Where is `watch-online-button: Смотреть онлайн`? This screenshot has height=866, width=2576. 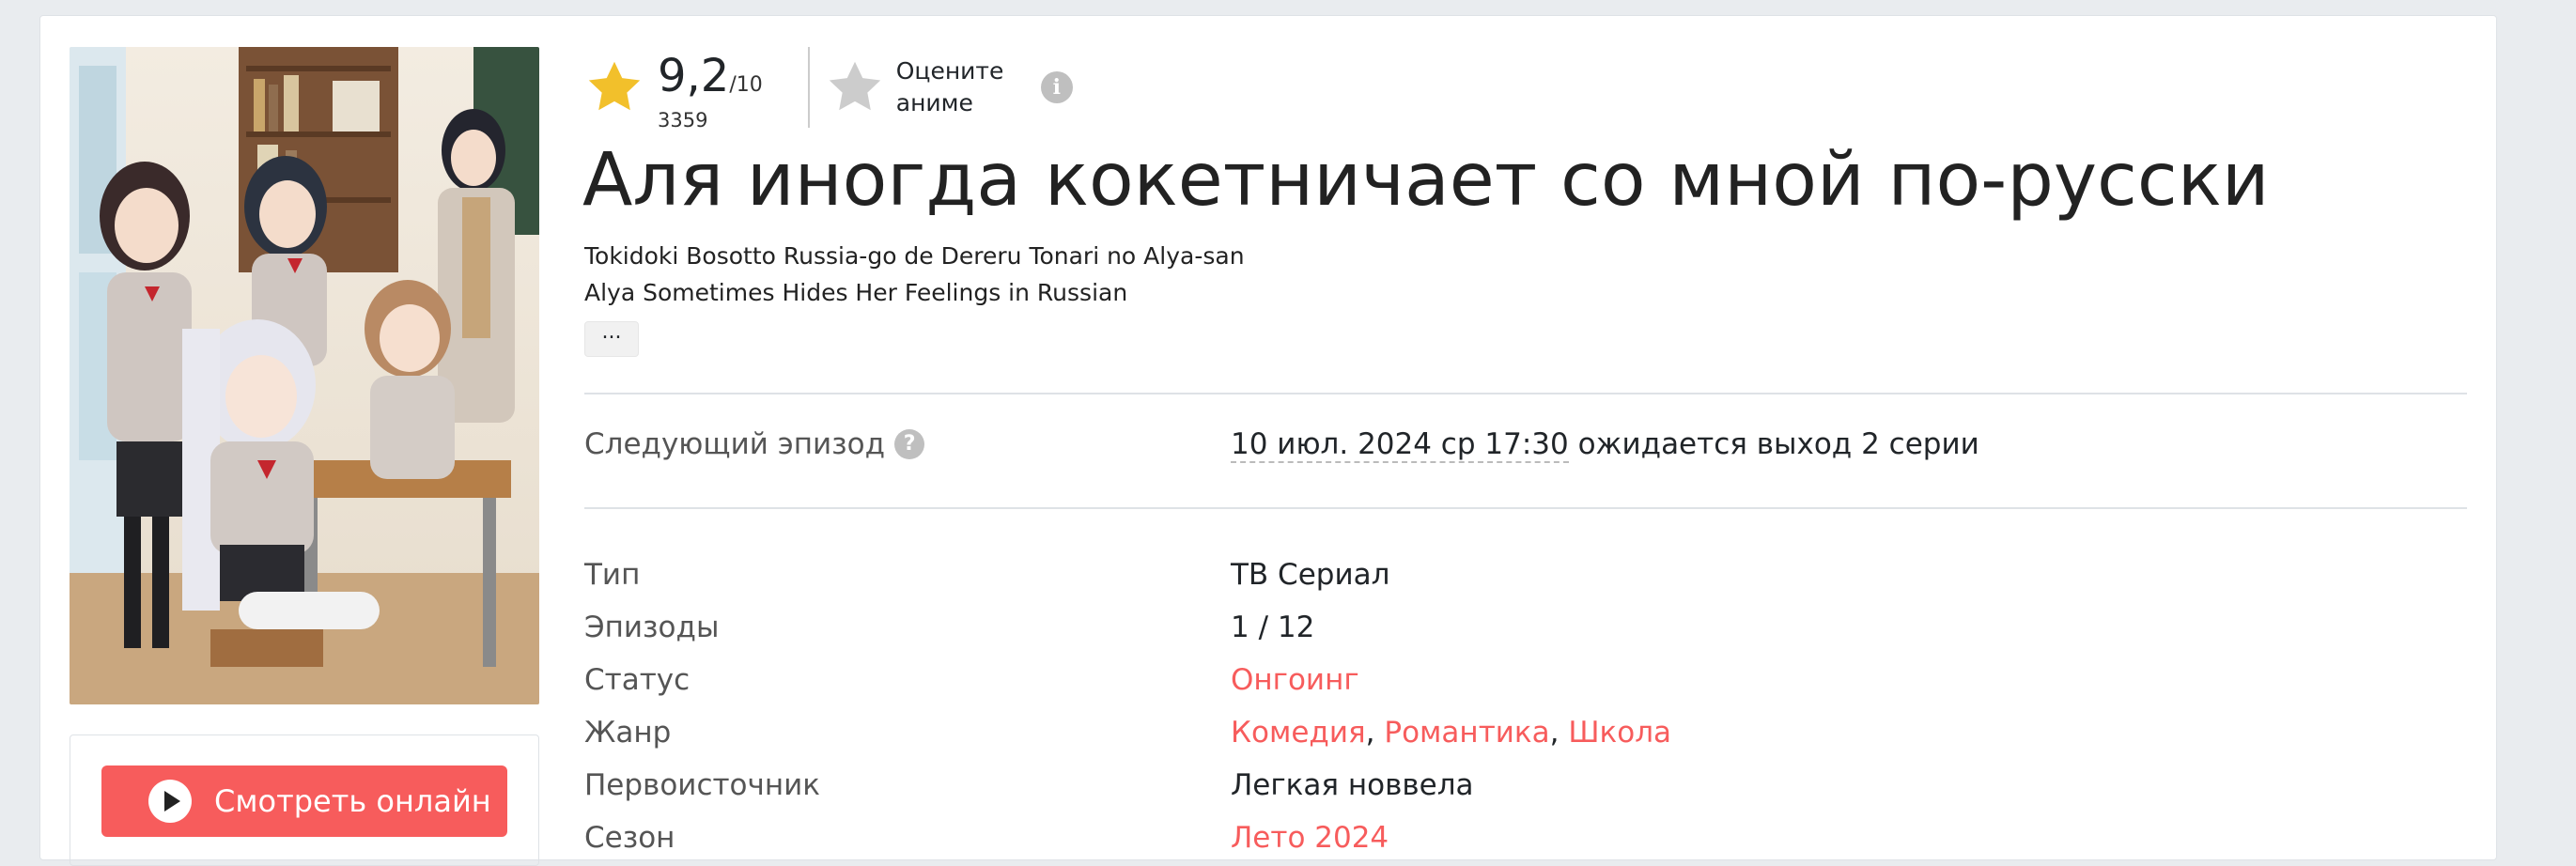
watch-online-button: Смотреть онлайн is located at coordinates (304, 801).